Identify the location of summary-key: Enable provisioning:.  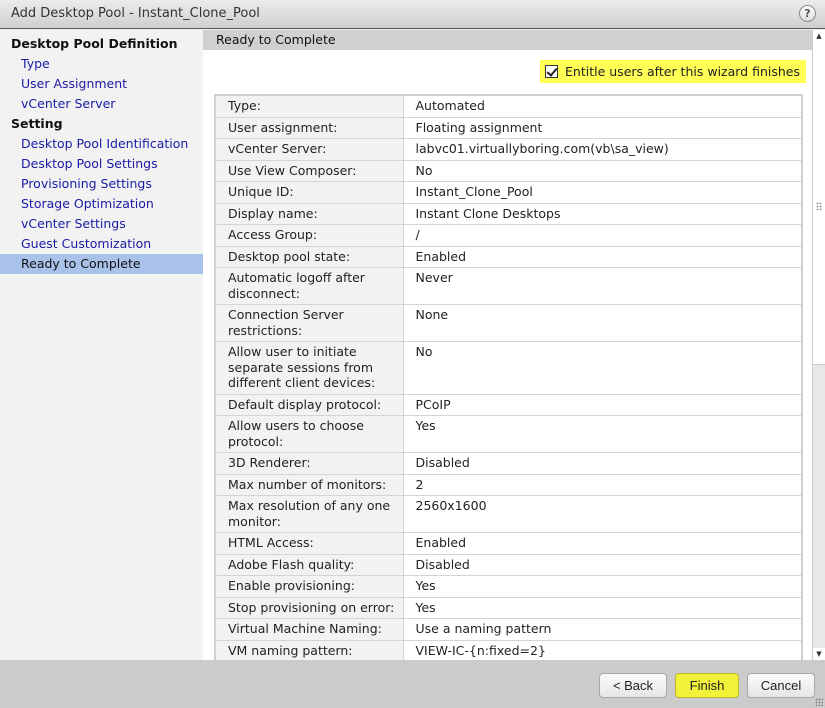
(309, 586).